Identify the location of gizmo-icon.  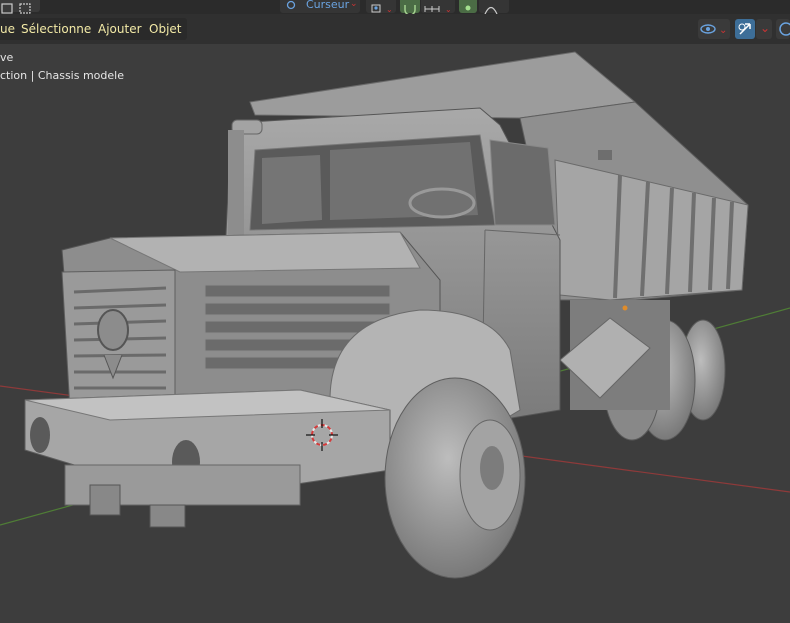
(744, 29).